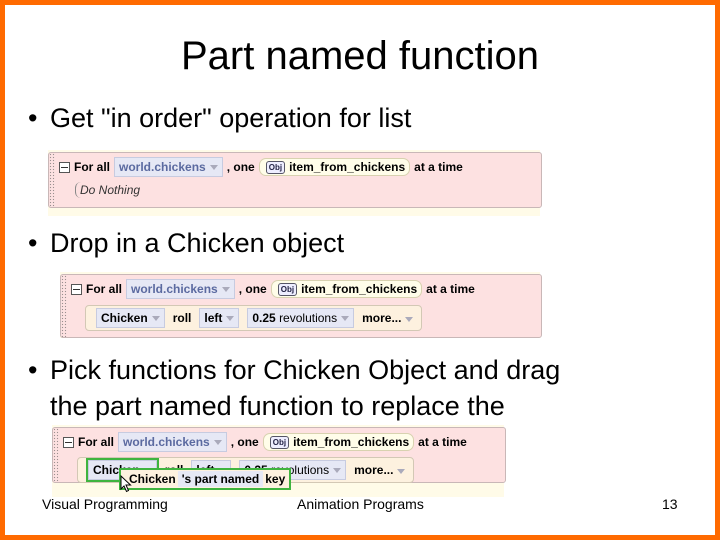 Image resolution: width=720 pixels, height=540 pixels. I want to click on bullet-2: • Drop in a Chicken object, so click(186, 243).